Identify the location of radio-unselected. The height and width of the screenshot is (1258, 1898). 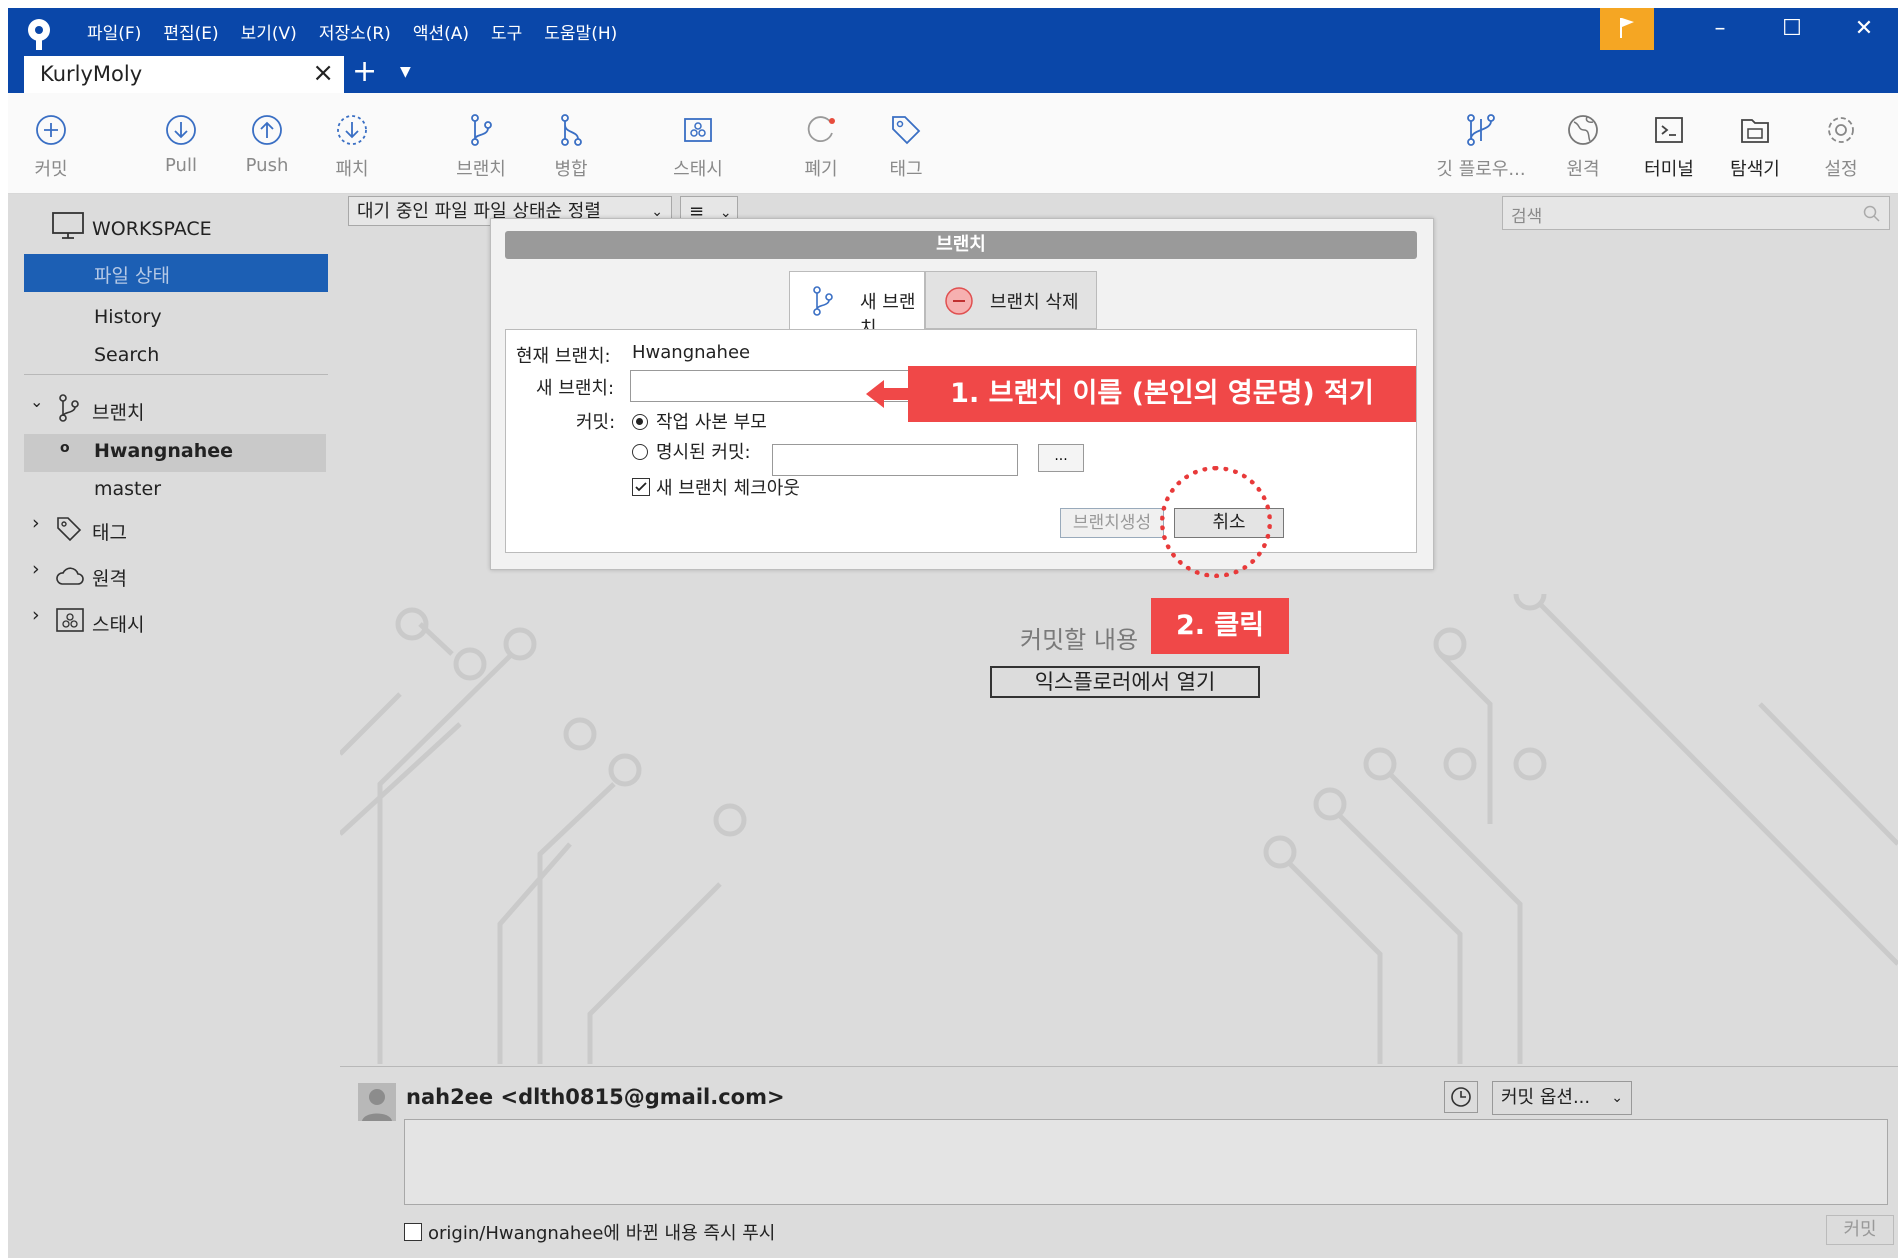
(640, 452).